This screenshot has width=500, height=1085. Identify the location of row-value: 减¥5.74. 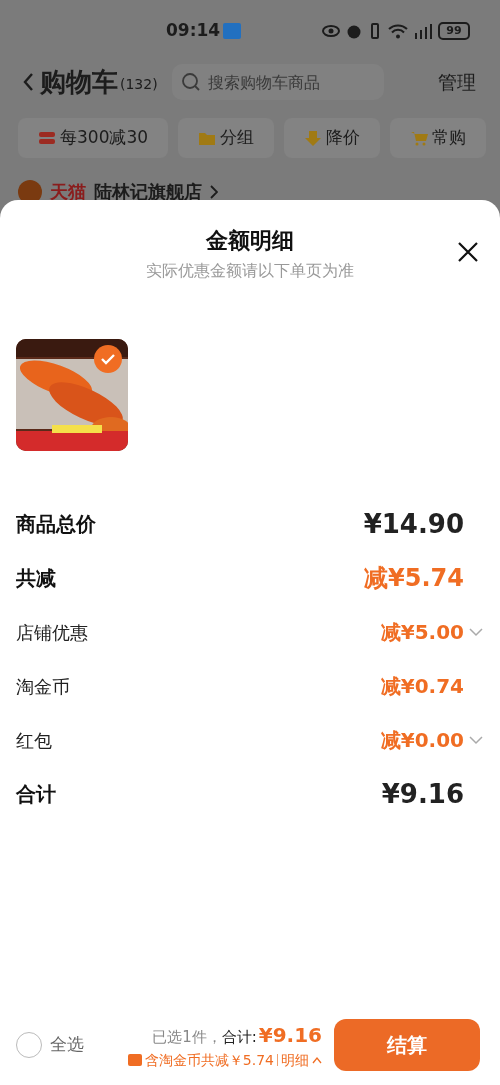
(414, 578).